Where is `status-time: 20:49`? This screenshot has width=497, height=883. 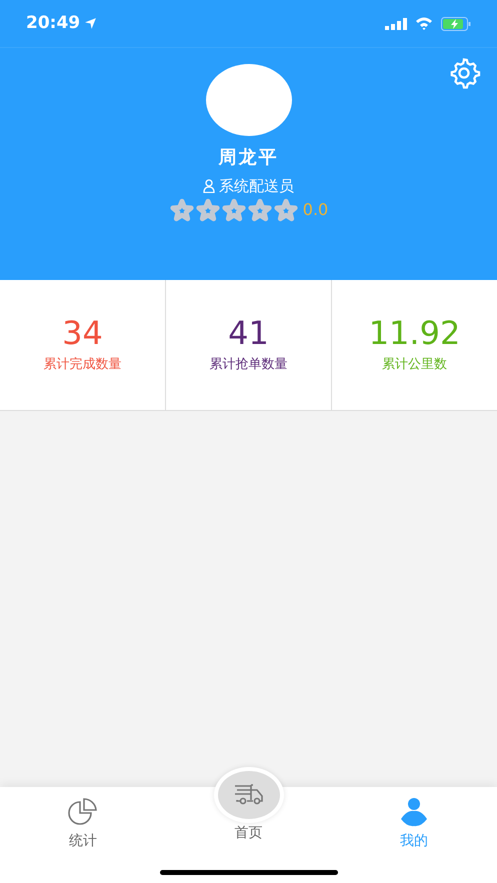 status-time: 20:49 is located at coordinates (53, 23).